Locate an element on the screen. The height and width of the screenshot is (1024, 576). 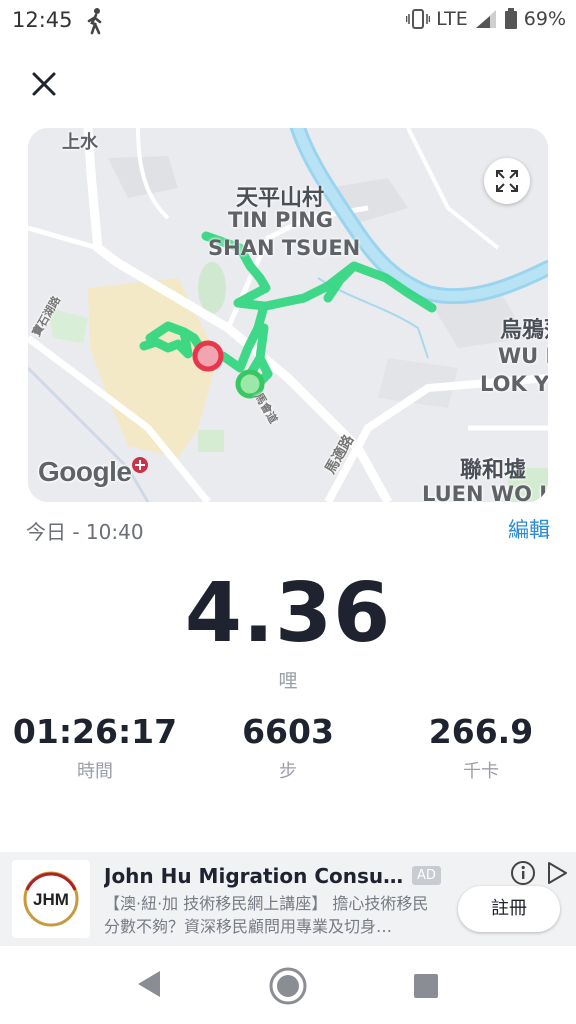
network-type: LTE is located at coordinates (452, 19).